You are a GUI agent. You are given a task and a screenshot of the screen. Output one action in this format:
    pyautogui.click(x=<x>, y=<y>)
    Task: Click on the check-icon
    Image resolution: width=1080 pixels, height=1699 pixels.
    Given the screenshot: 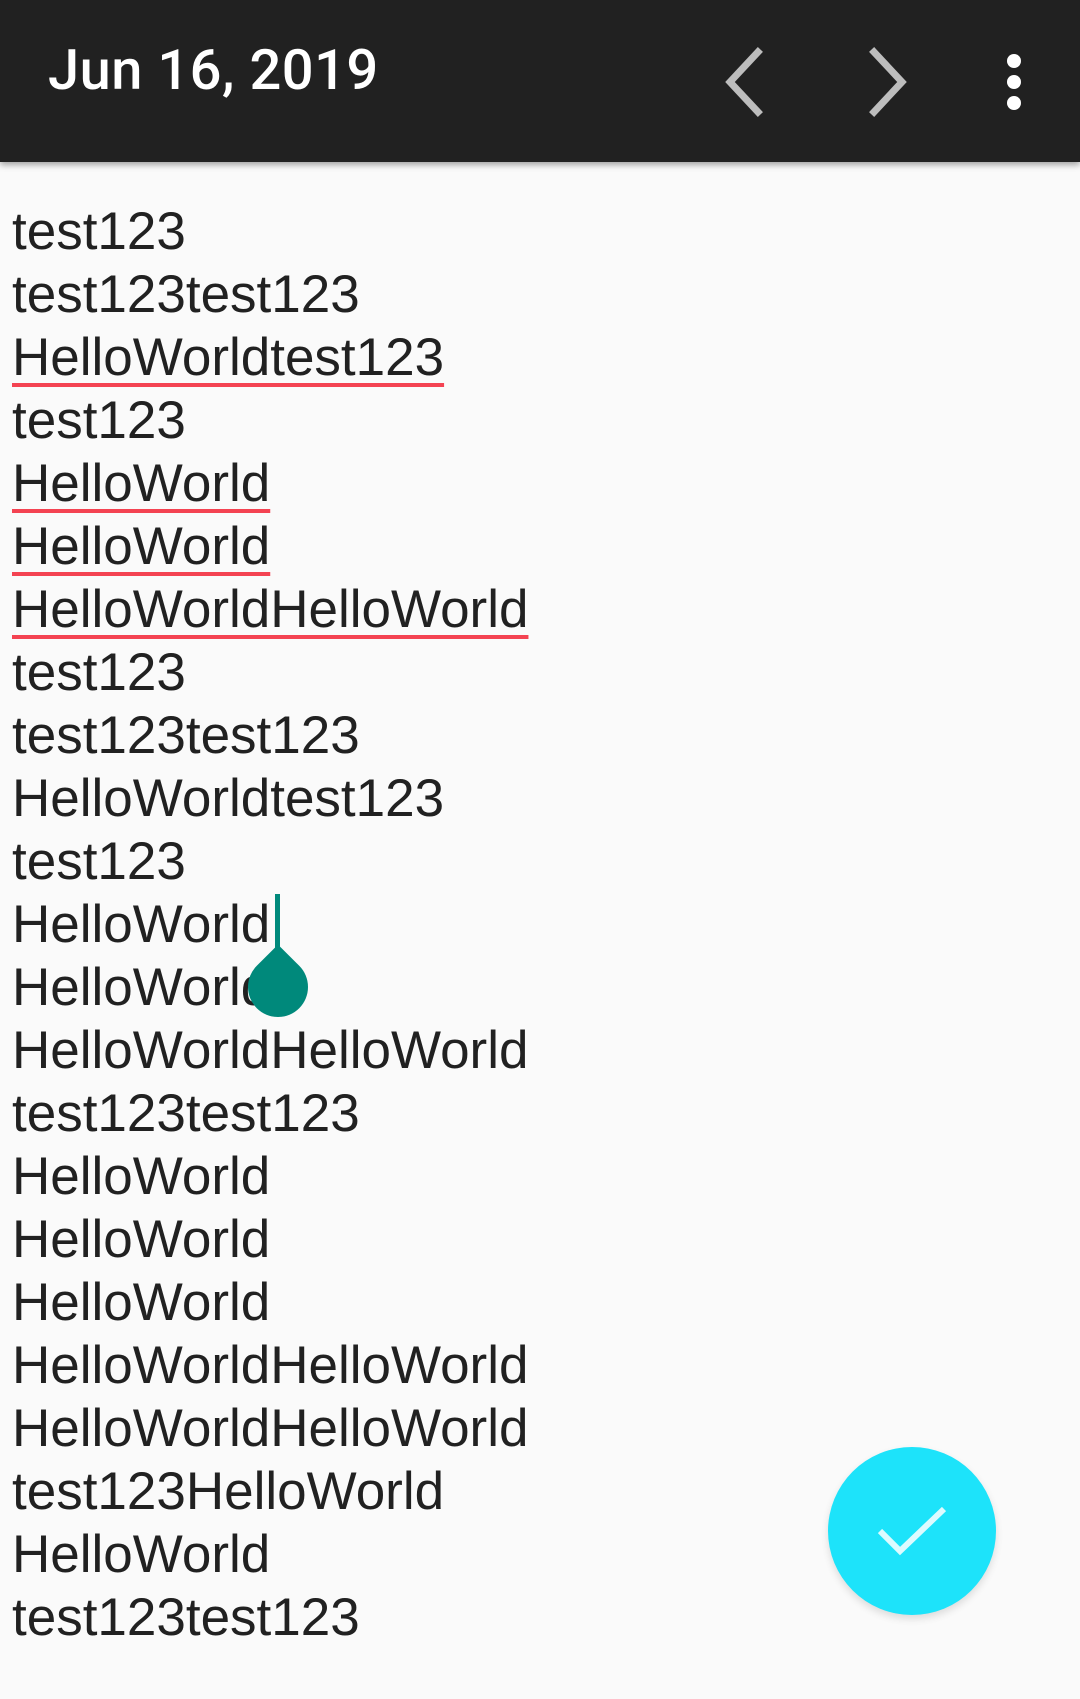 What is the action you would take?
    pyautogui.click(x=912, y=1531)
    